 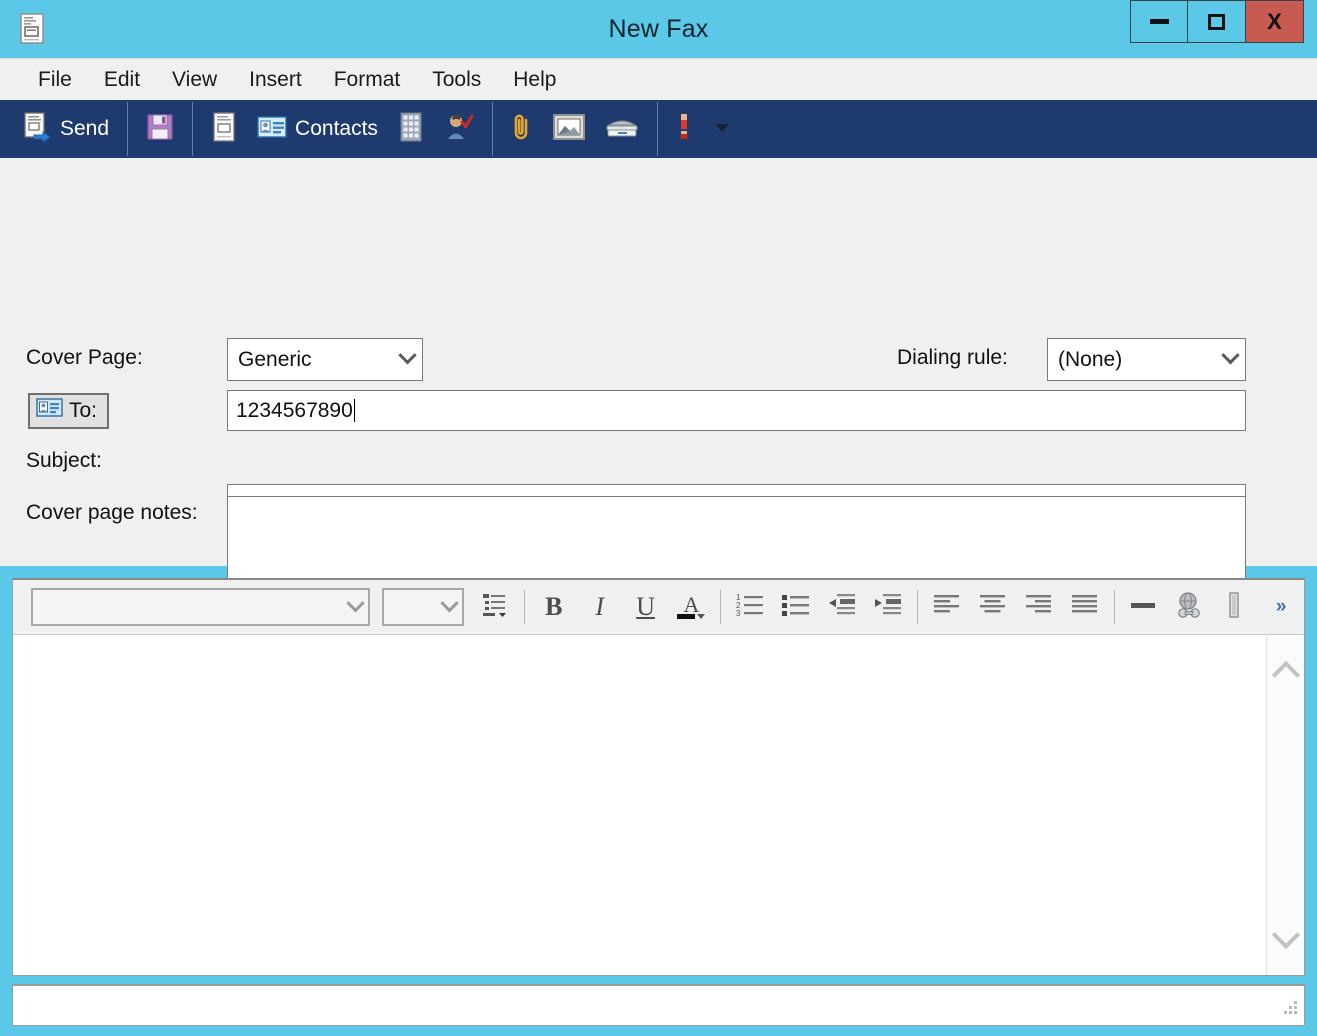 I want to click on italic-button: I, so click(x=600, y=607).